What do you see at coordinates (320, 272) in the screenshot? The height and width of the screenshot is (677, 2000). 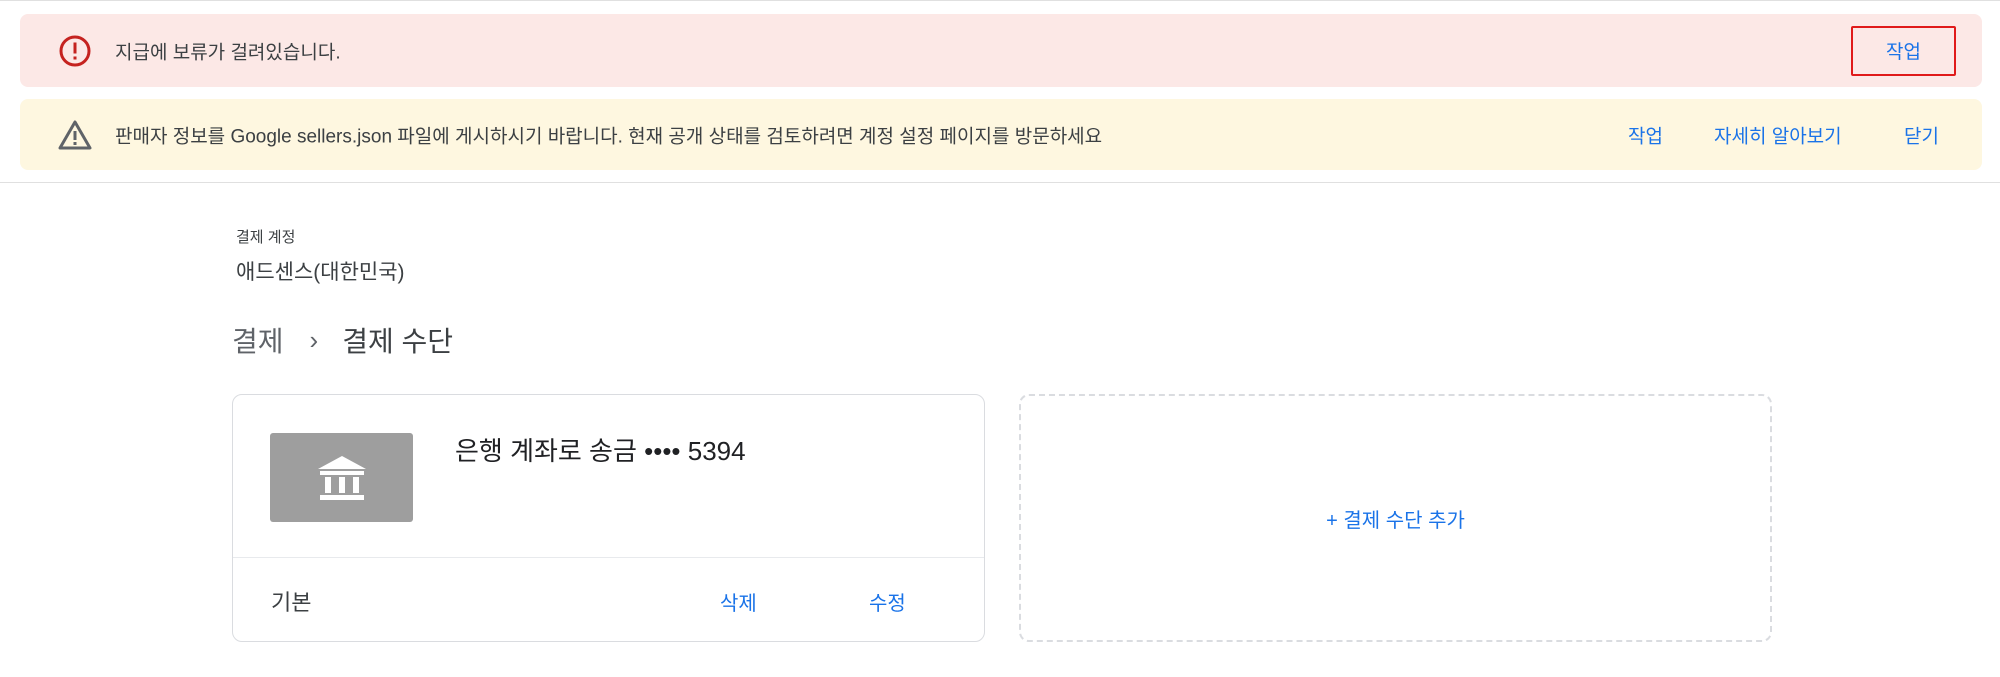 I see `account-name: 애드센스(대한민국)` at bounding box center [320, 272].